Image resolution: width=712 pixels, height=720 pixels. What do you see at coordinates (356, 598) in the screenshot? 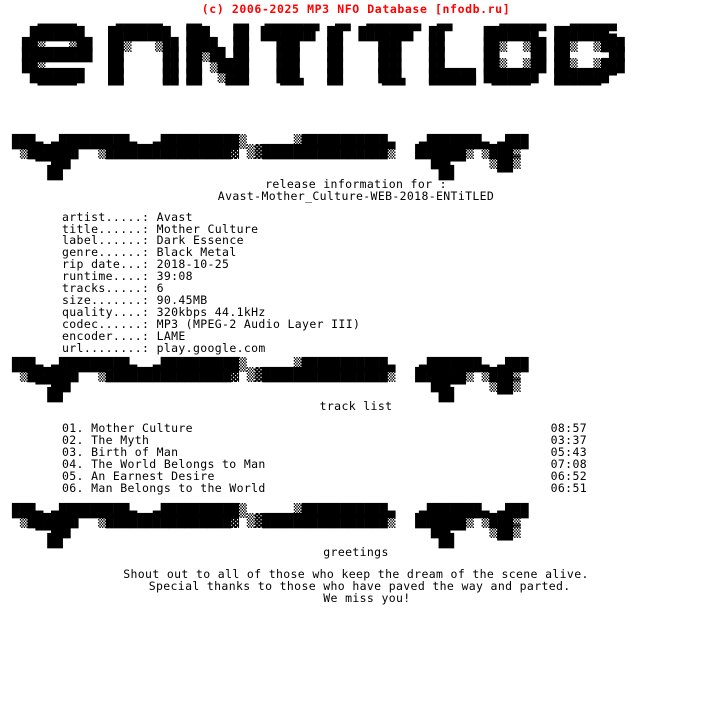
I see `greetings-line-3: We miss you!` at bounding box center [356, 598].